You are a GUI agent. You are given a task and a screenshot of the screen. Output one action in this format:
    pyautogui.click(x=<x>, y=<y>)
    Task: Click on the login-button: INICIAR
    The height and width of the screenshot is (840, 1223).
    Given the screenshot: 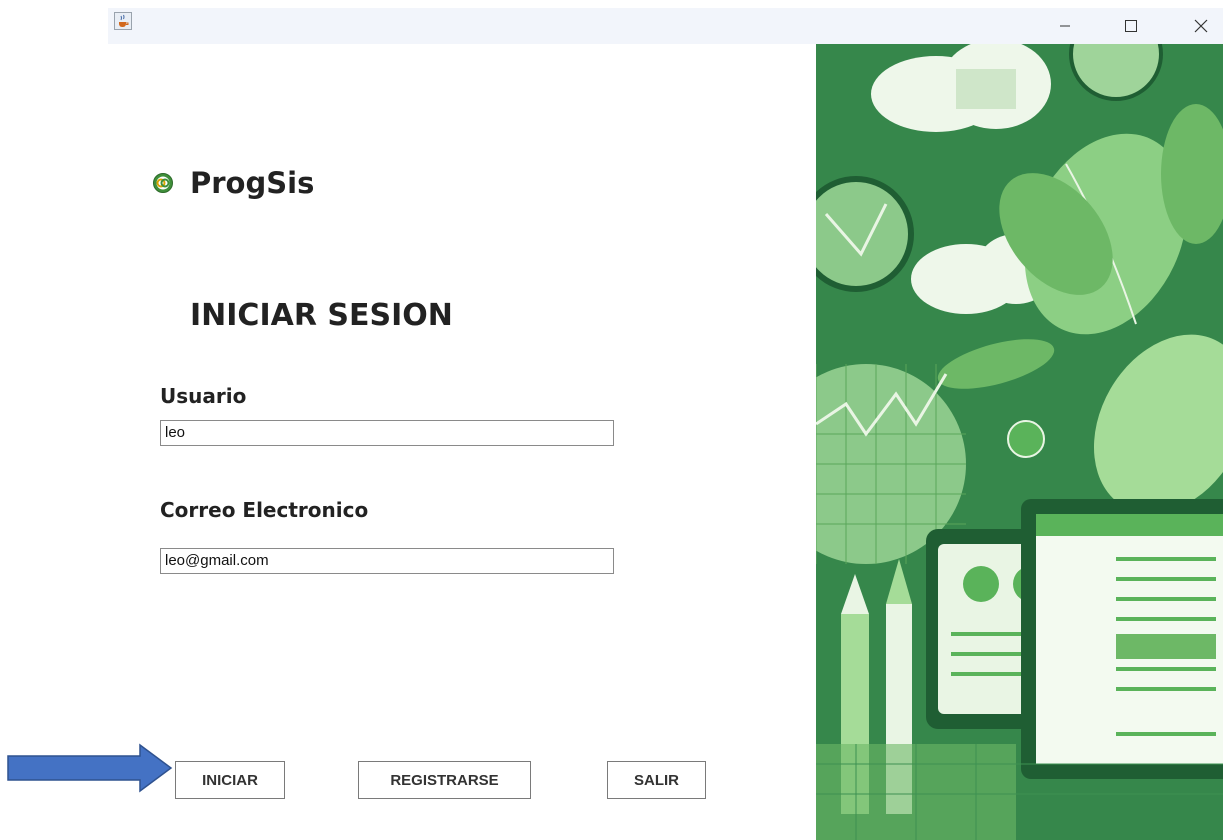 What is the action you would take?
    pyautogui.click(x=230, y=780)
    